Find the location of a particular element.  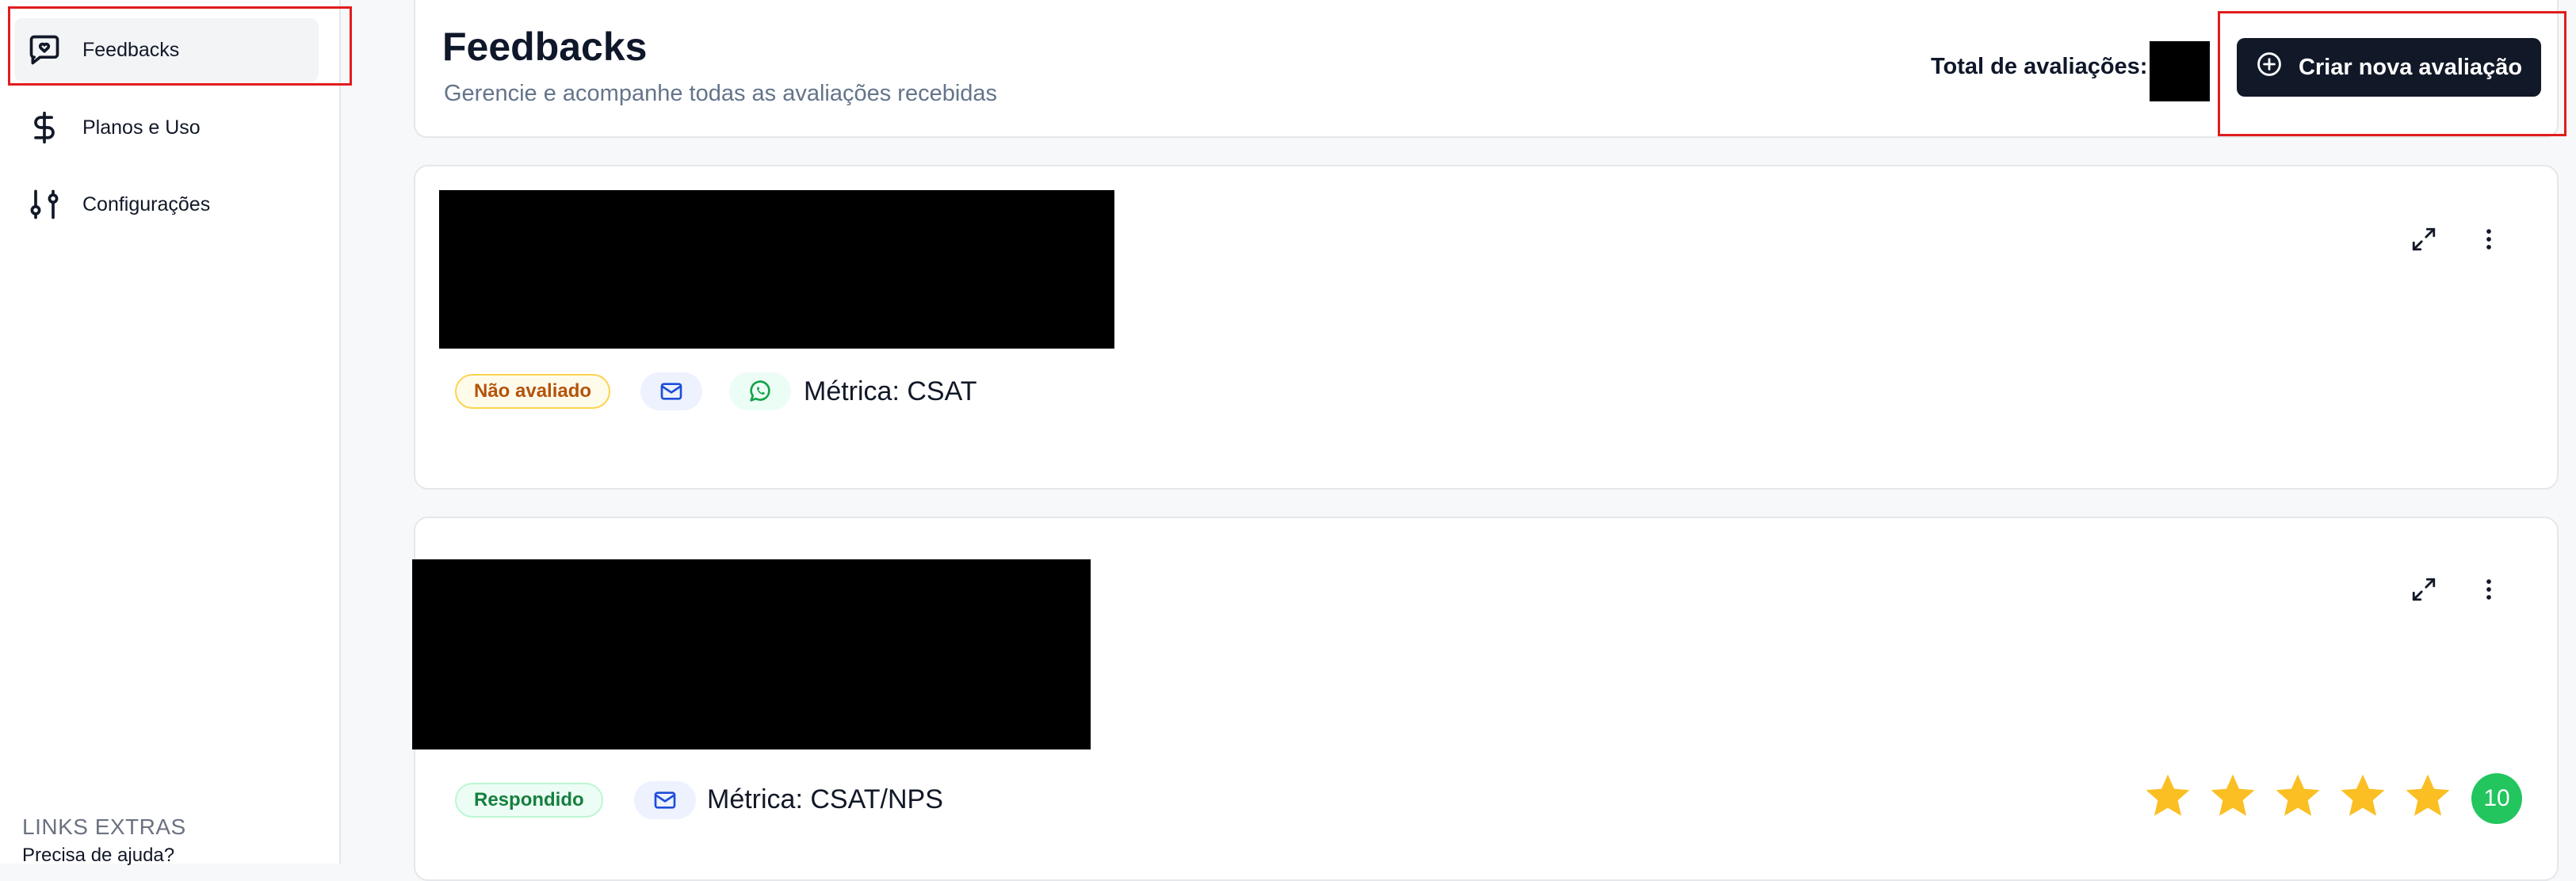

total-label: Total de avaliações: is located at coordinates (2040, 66).